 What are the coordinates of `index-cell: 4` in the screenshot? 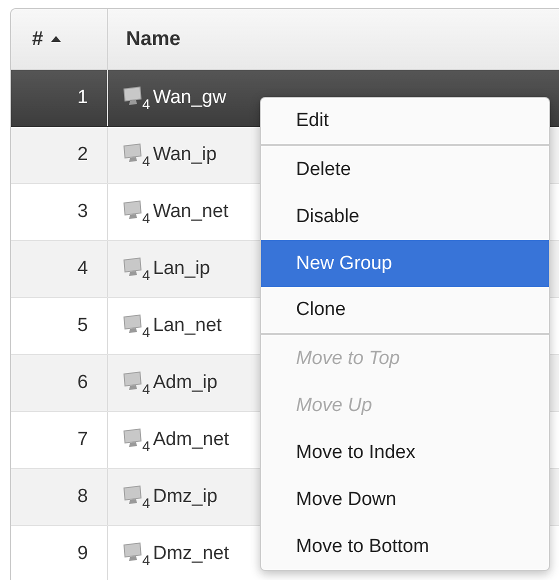 It's located at (59, 269).